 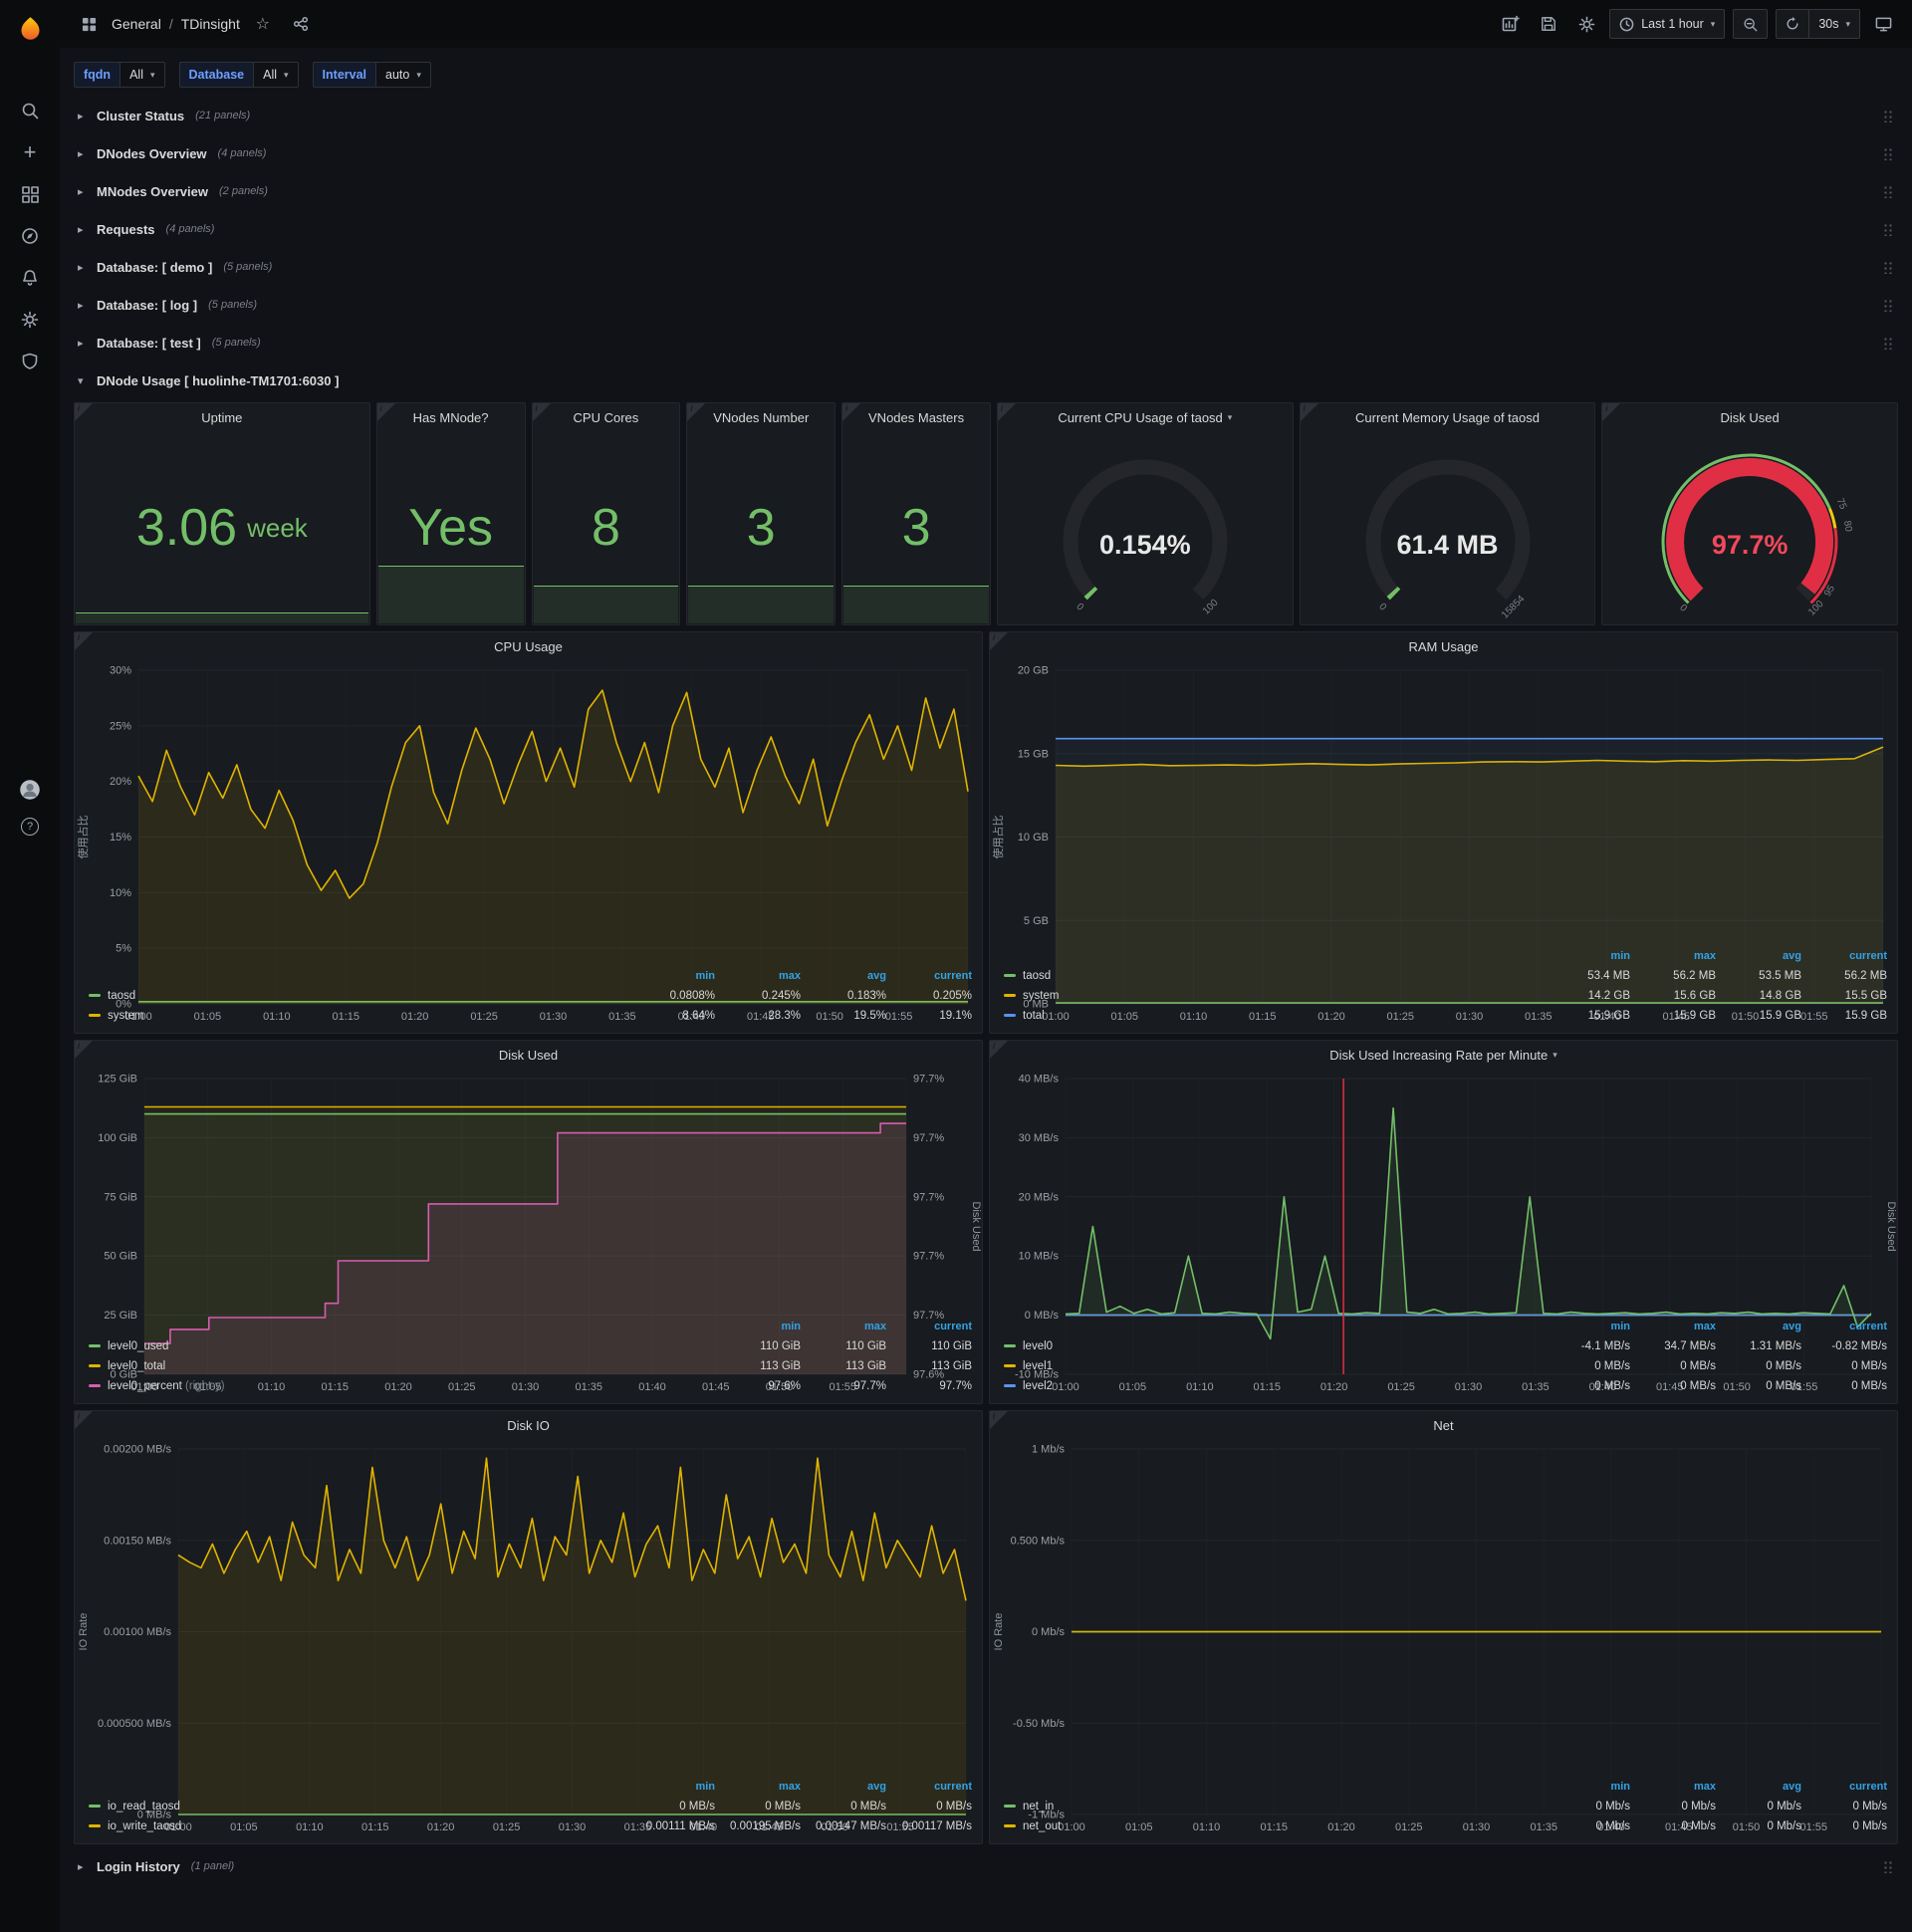 I want to click on dashboard-settings-button, so click(x=1586, y=24).